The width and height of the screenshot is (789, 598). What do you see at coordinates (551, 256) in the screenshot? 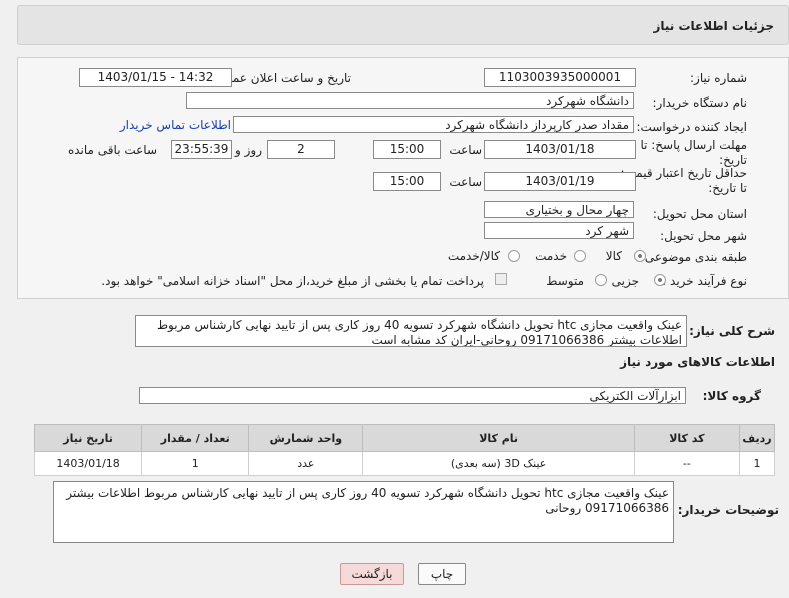
I see `category-option-service: خدمت` at bounding box center [551, 256].